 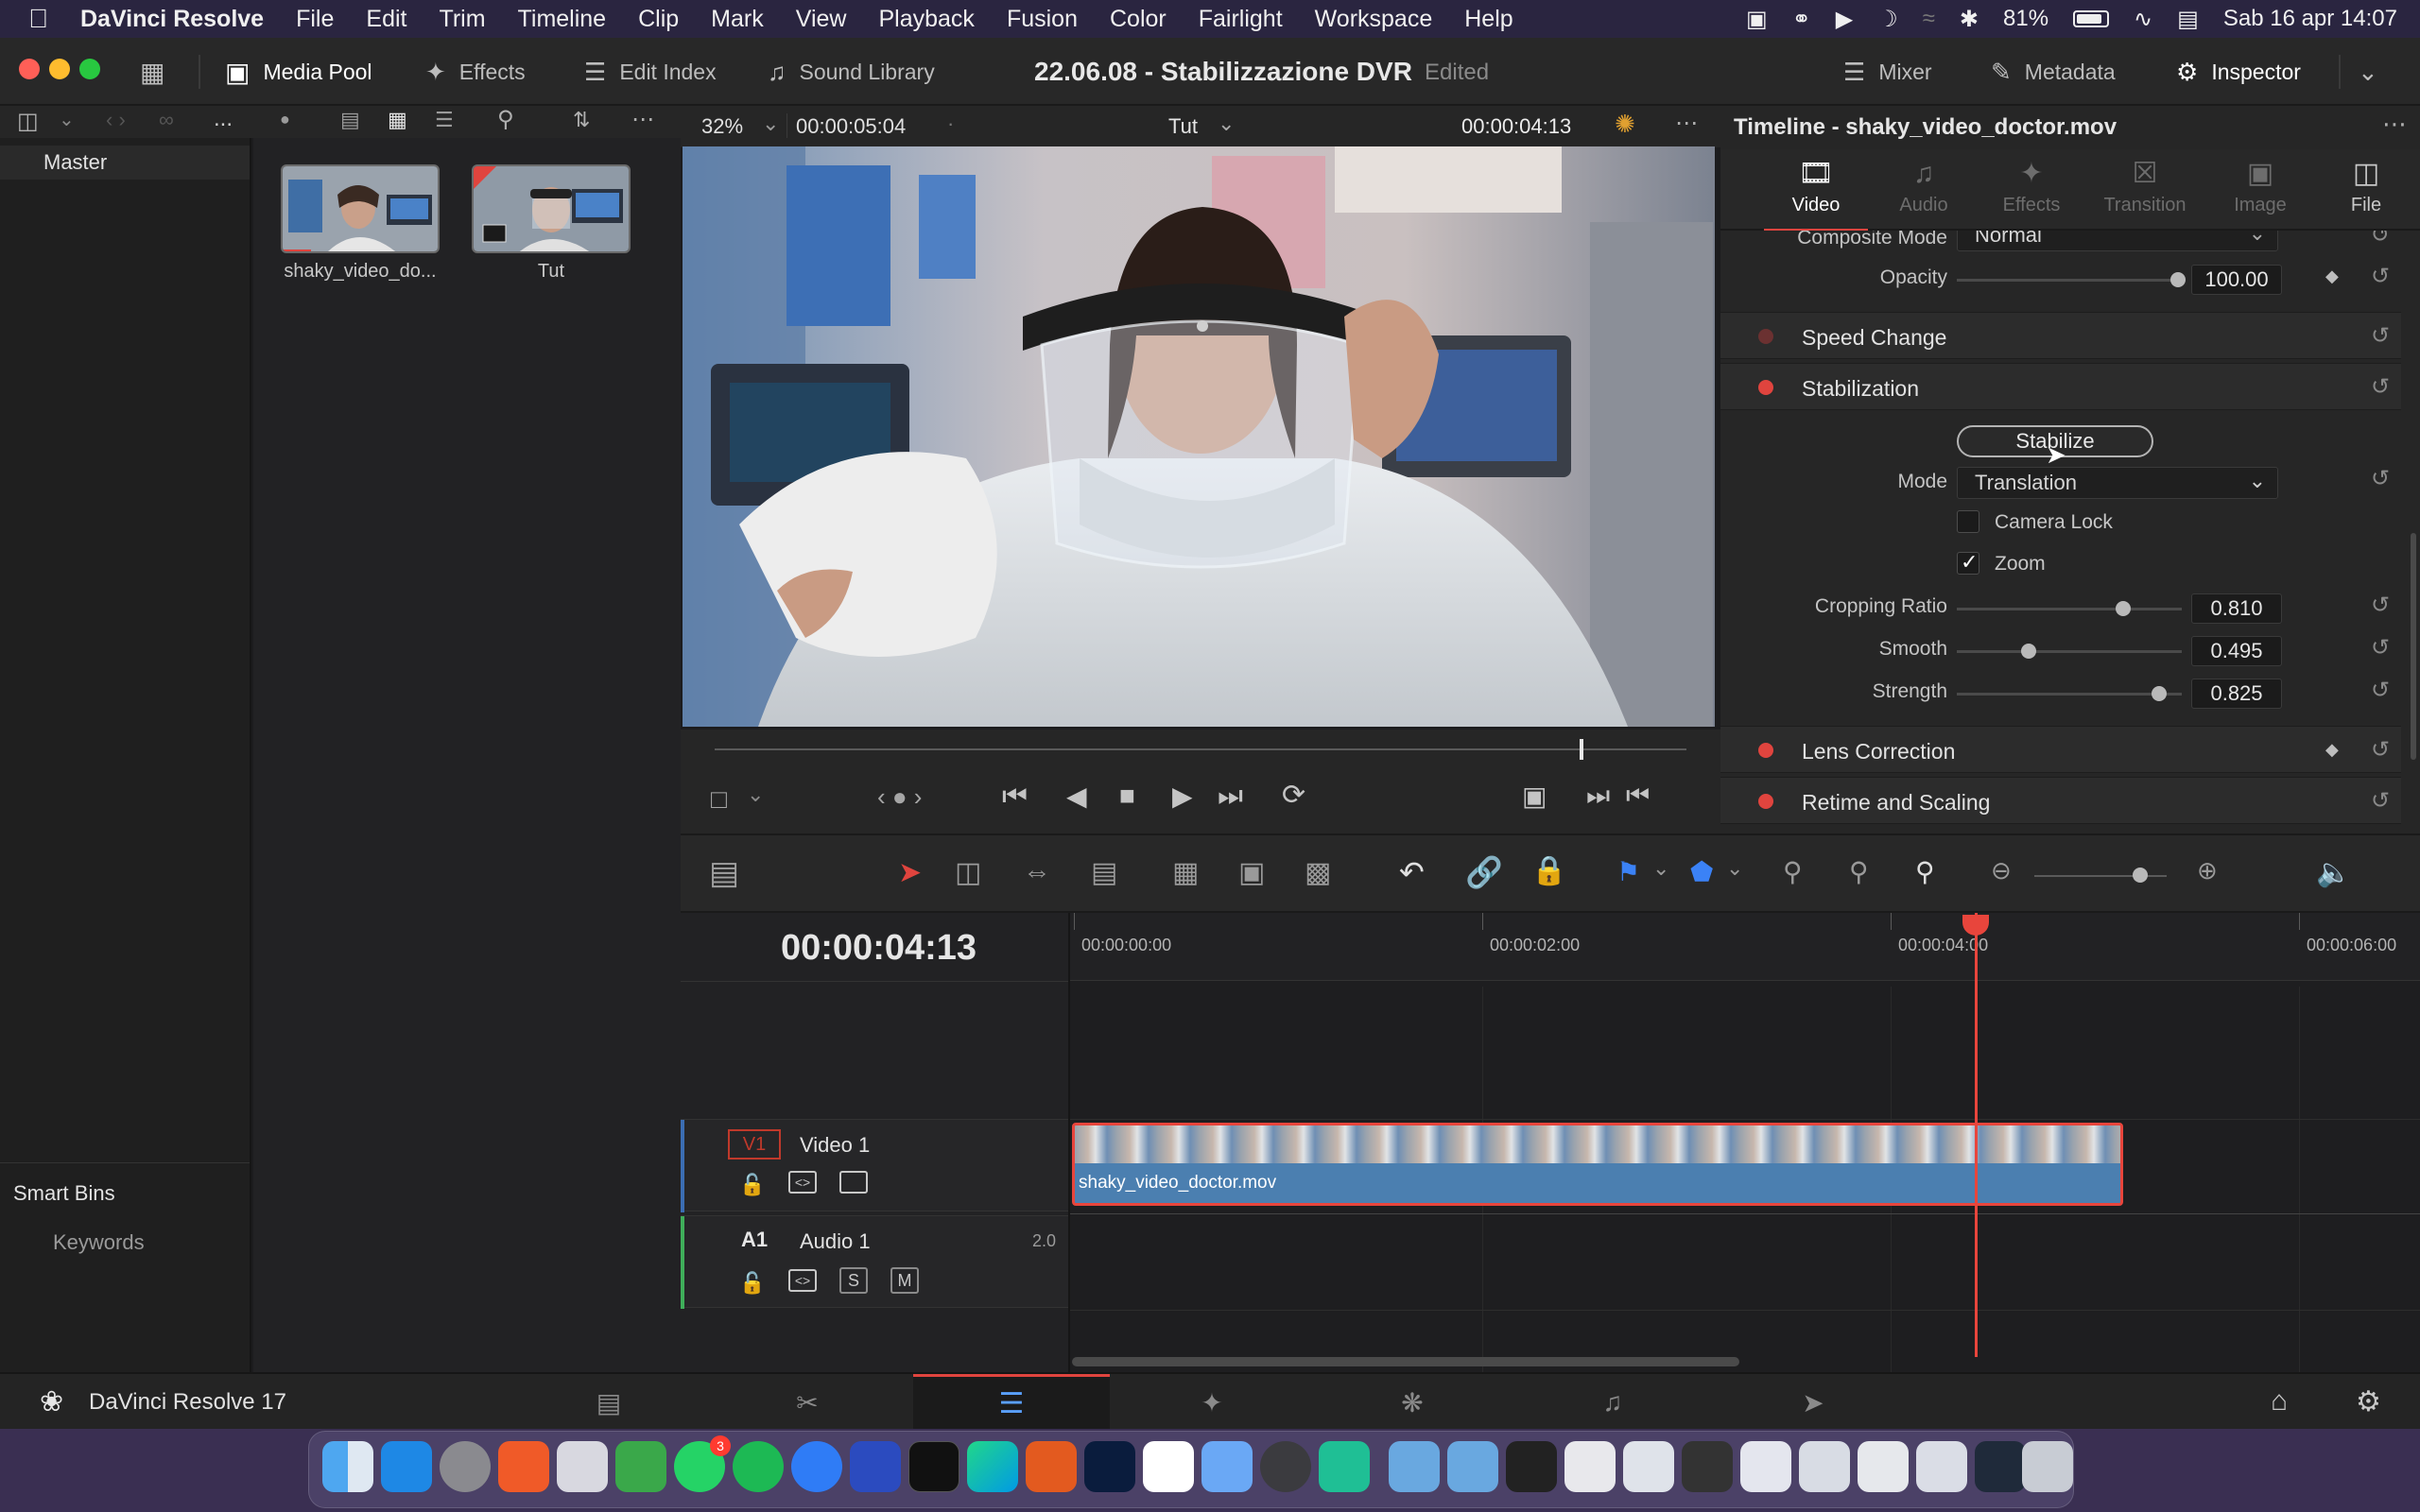 I want to click on cropping-ratio-slider-knob, so click(x=2124, y=608).